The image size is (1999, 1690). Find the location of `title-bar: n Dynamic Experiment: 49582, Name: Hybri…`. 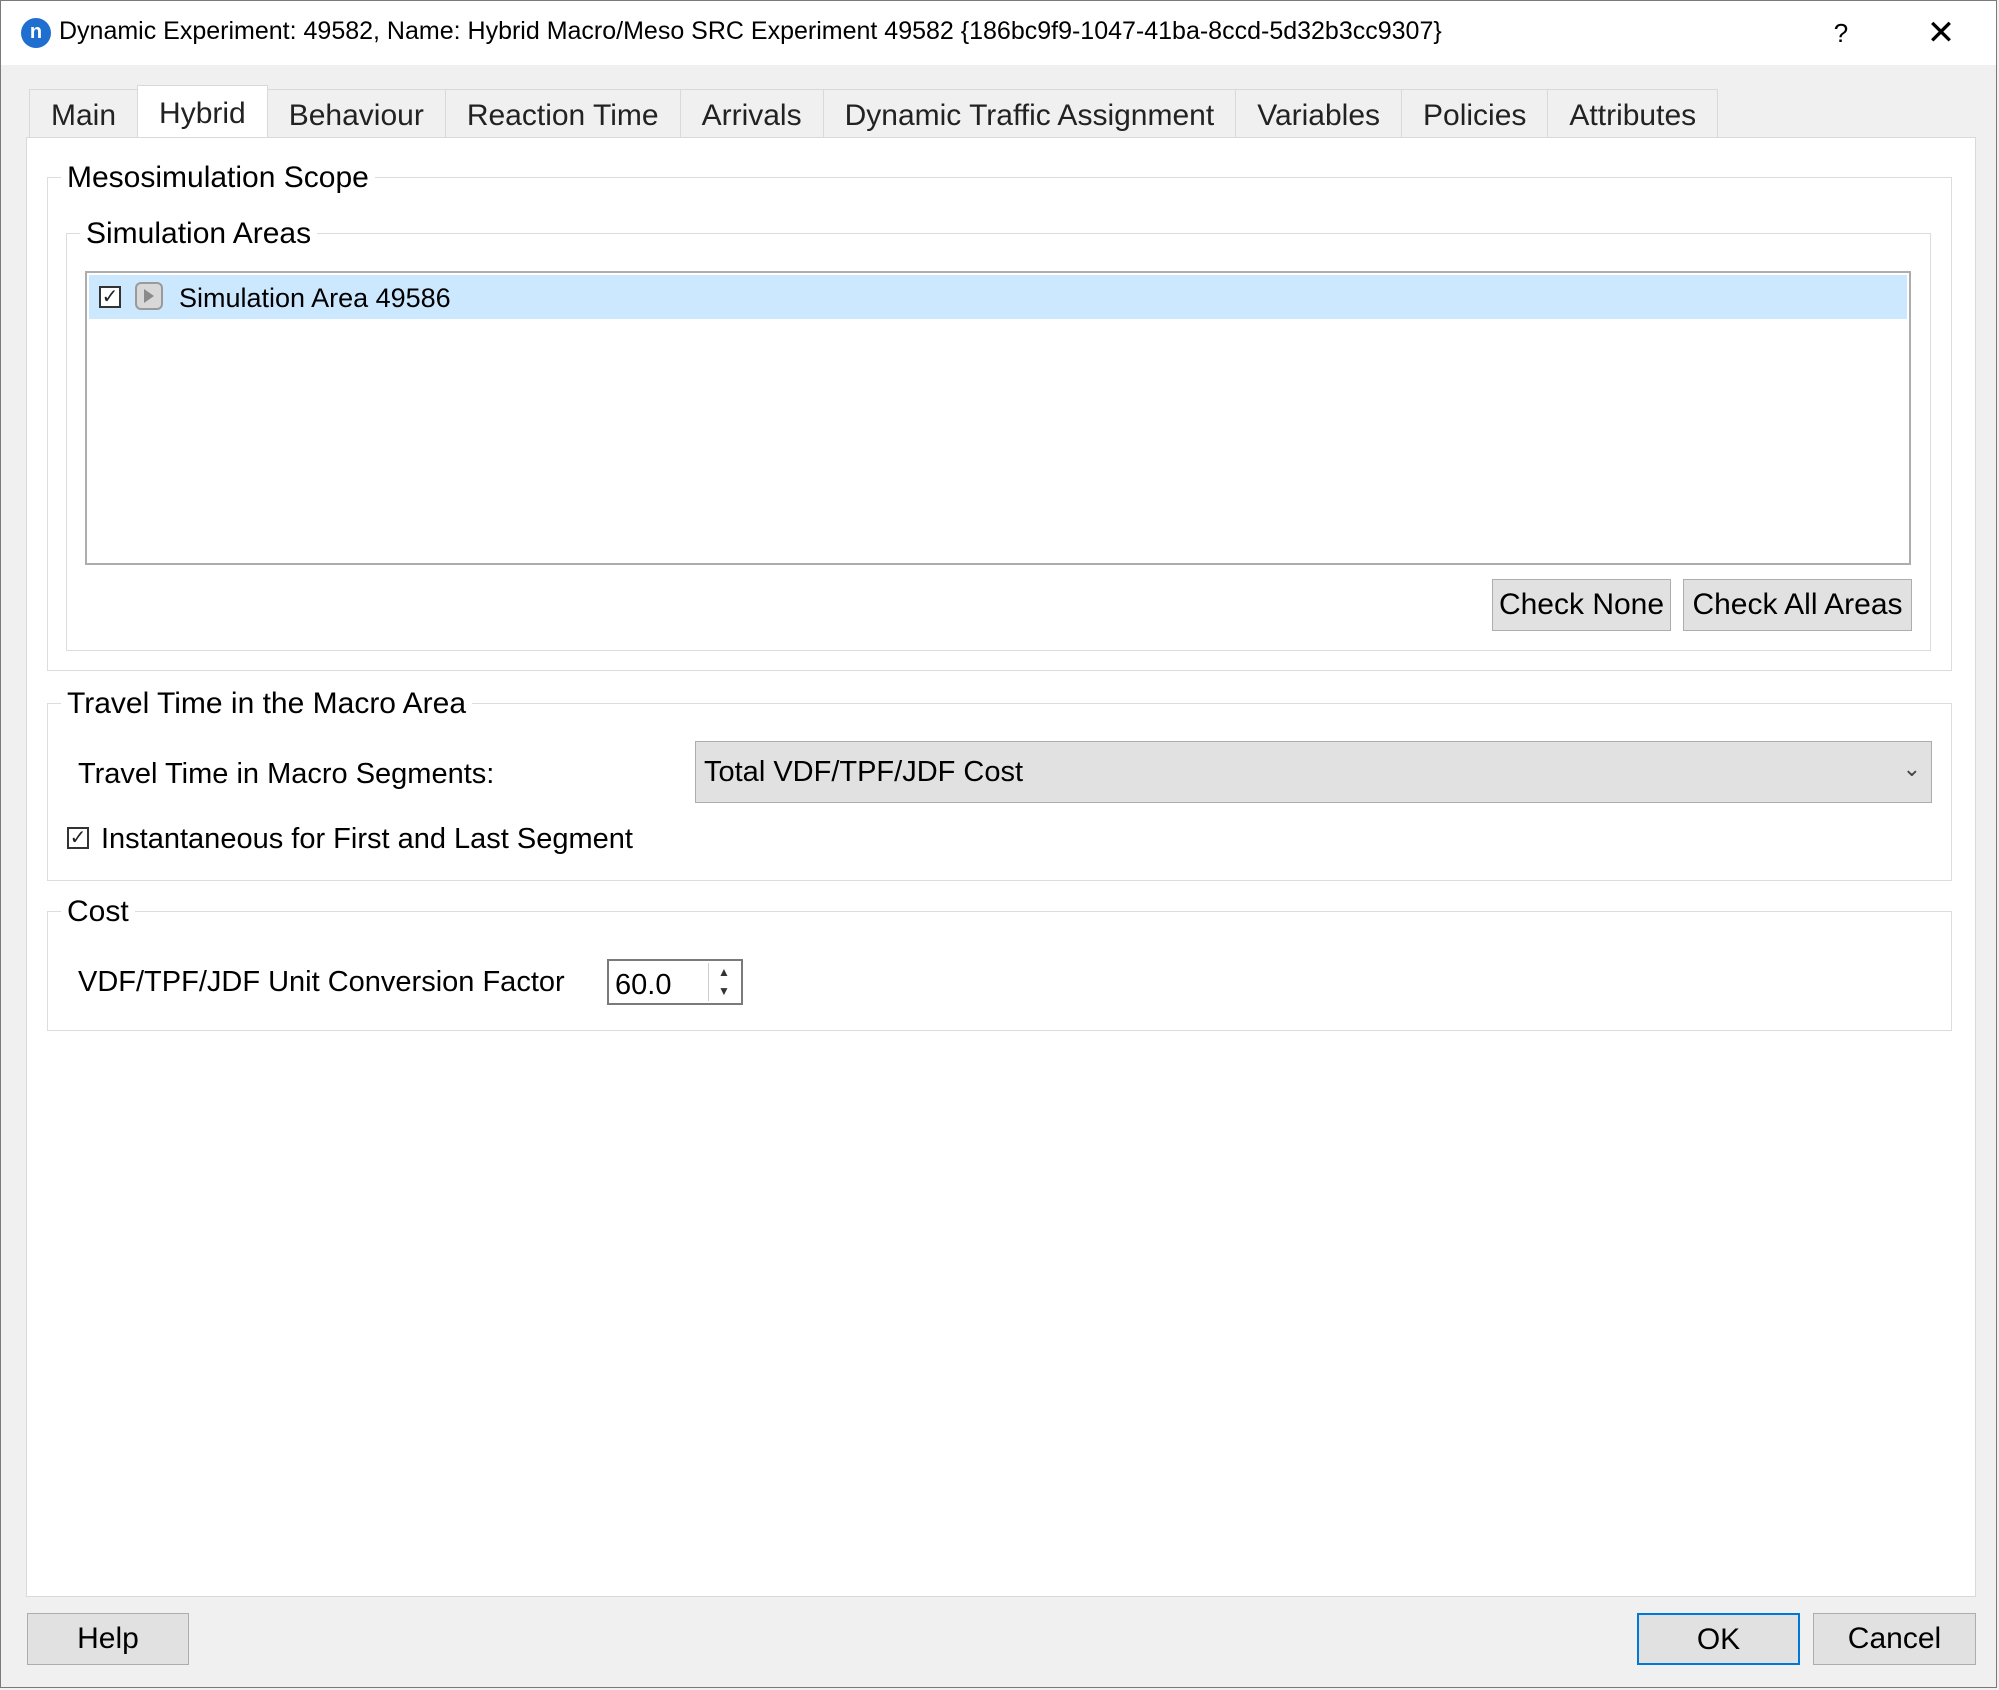

title-bar: n Dynamic Experiment: 49582, Name: Hybri… is located at coordinates (998, 33).